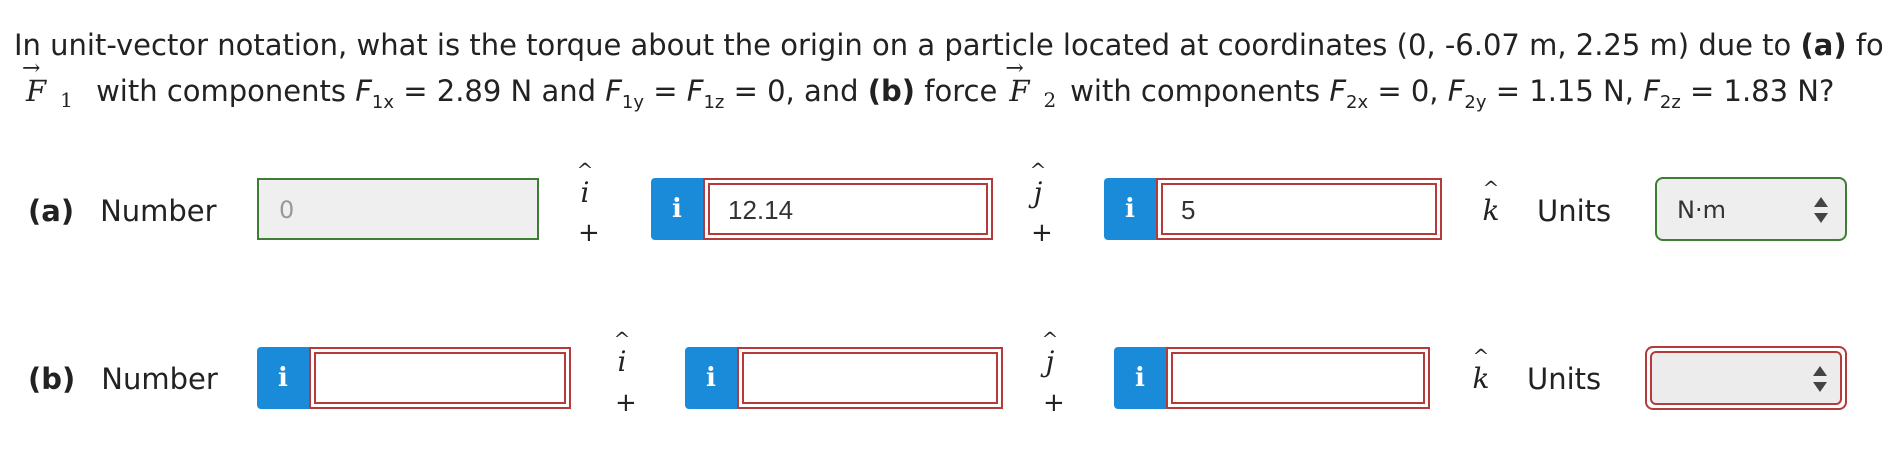 The width and height of the screenshot is (1882, 466). I want to click on f2x-value: = 0,, so click(1408, 91).